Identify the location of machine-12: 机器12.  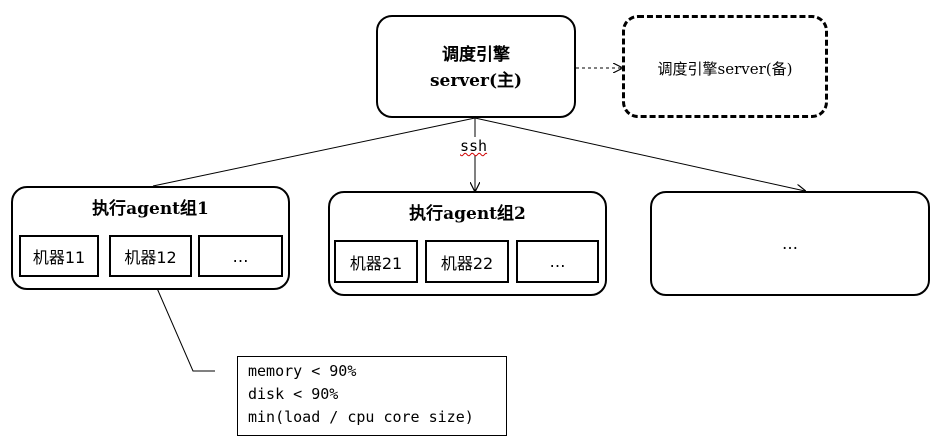
(150, 256).